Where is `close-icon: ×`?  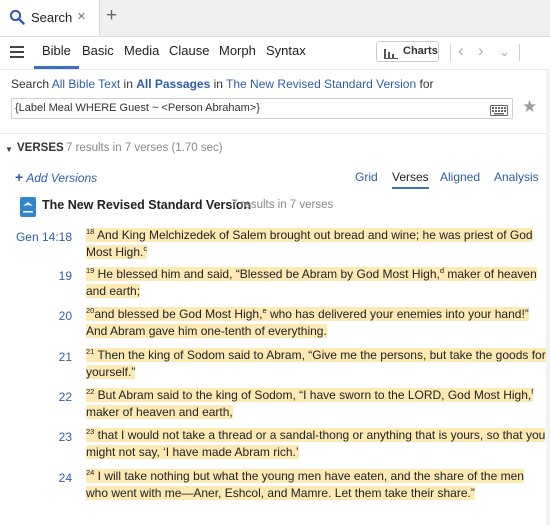 close-icon: × is located at coordinates (81, 16).